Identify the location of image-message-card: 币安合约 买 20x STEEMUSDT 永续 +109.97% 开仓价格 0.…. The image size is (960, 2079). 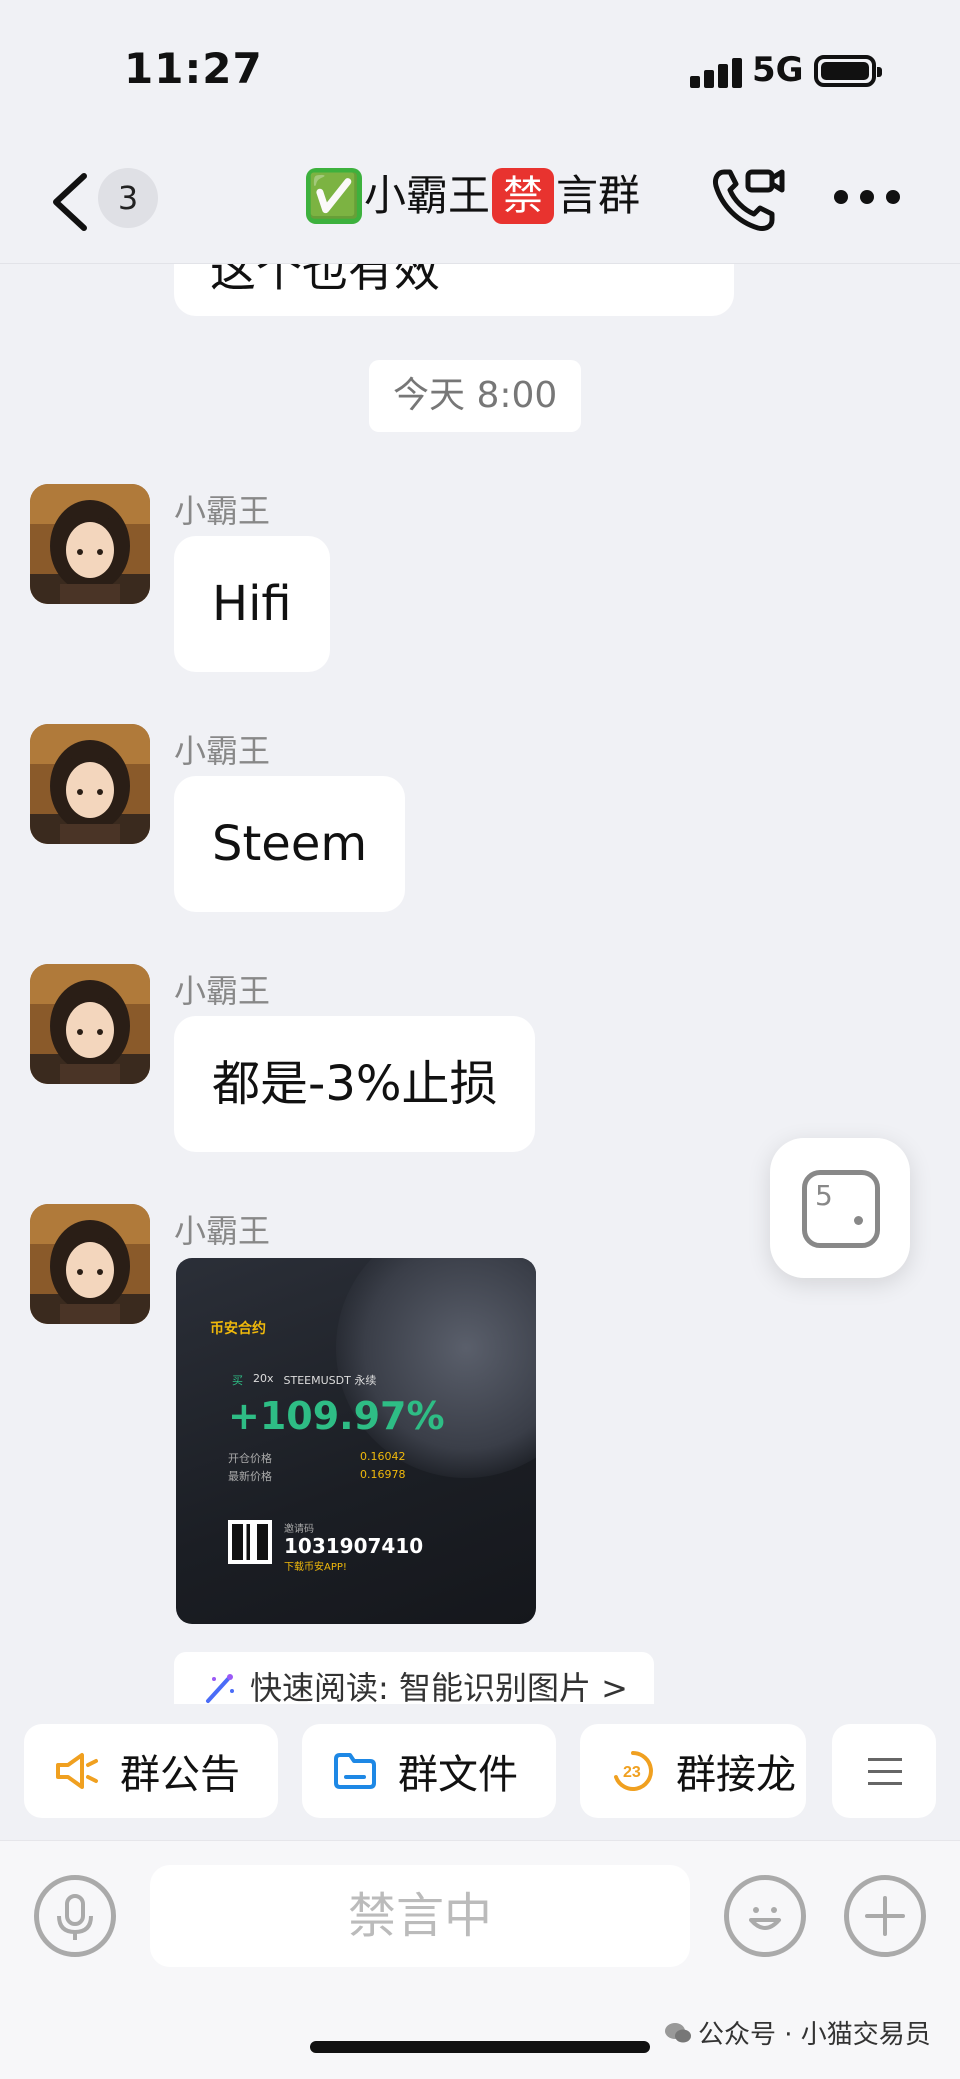
(356, 1441).